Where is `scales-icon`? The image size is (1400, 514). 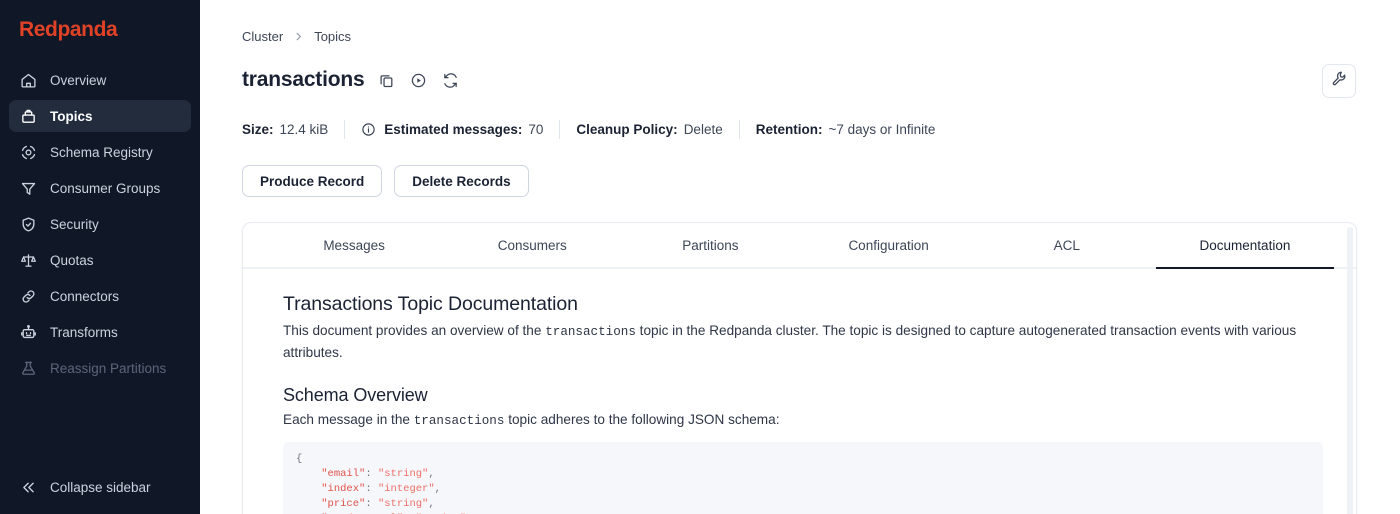 scales-icon is located at coordinates (28, 260).